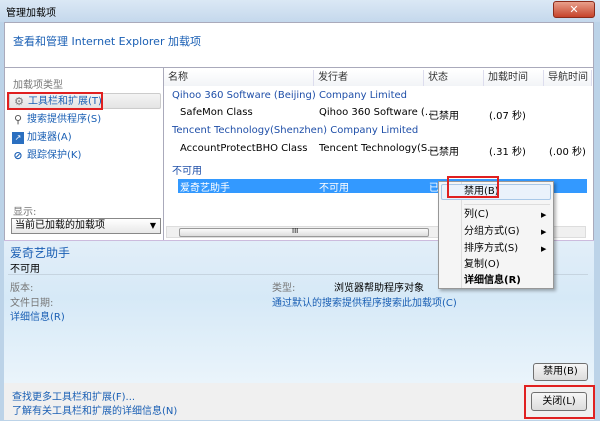 The image size is (600, 421). Describe the element at coordinates (492, 232) in the screenshot. I see `menu-item-group-by: 分组方式(G)` at that location.